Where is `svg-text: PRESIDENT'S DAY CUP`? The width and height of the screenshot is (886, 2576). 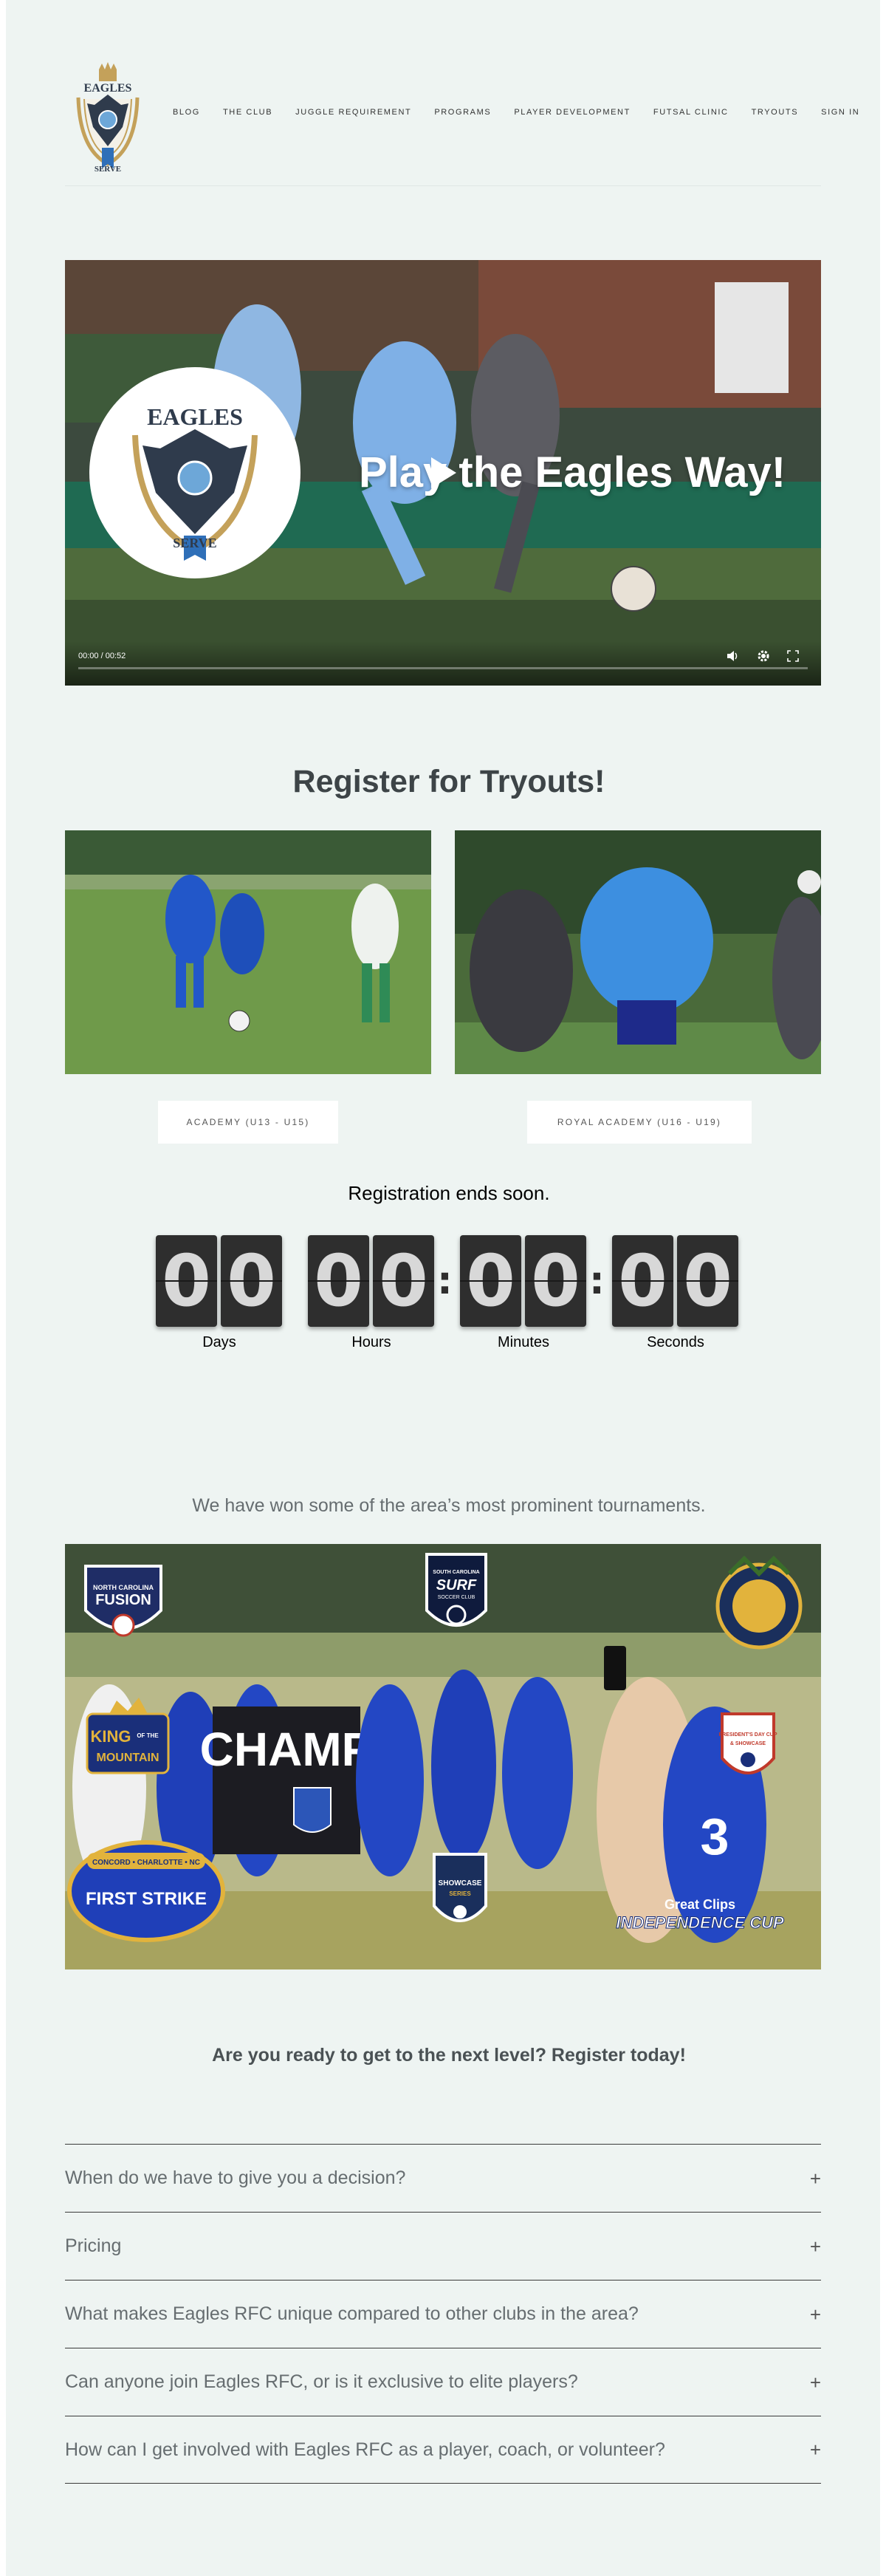
svg-text: PRESIDENT'S DAY CUP is located at coordinates (747, 1735).